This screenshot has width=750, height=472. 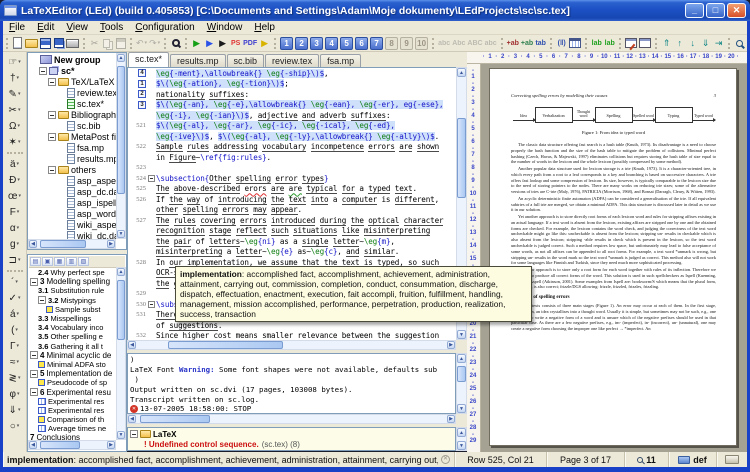 I want to click on toolset-2-button: 2, so click(x=302, y=43).